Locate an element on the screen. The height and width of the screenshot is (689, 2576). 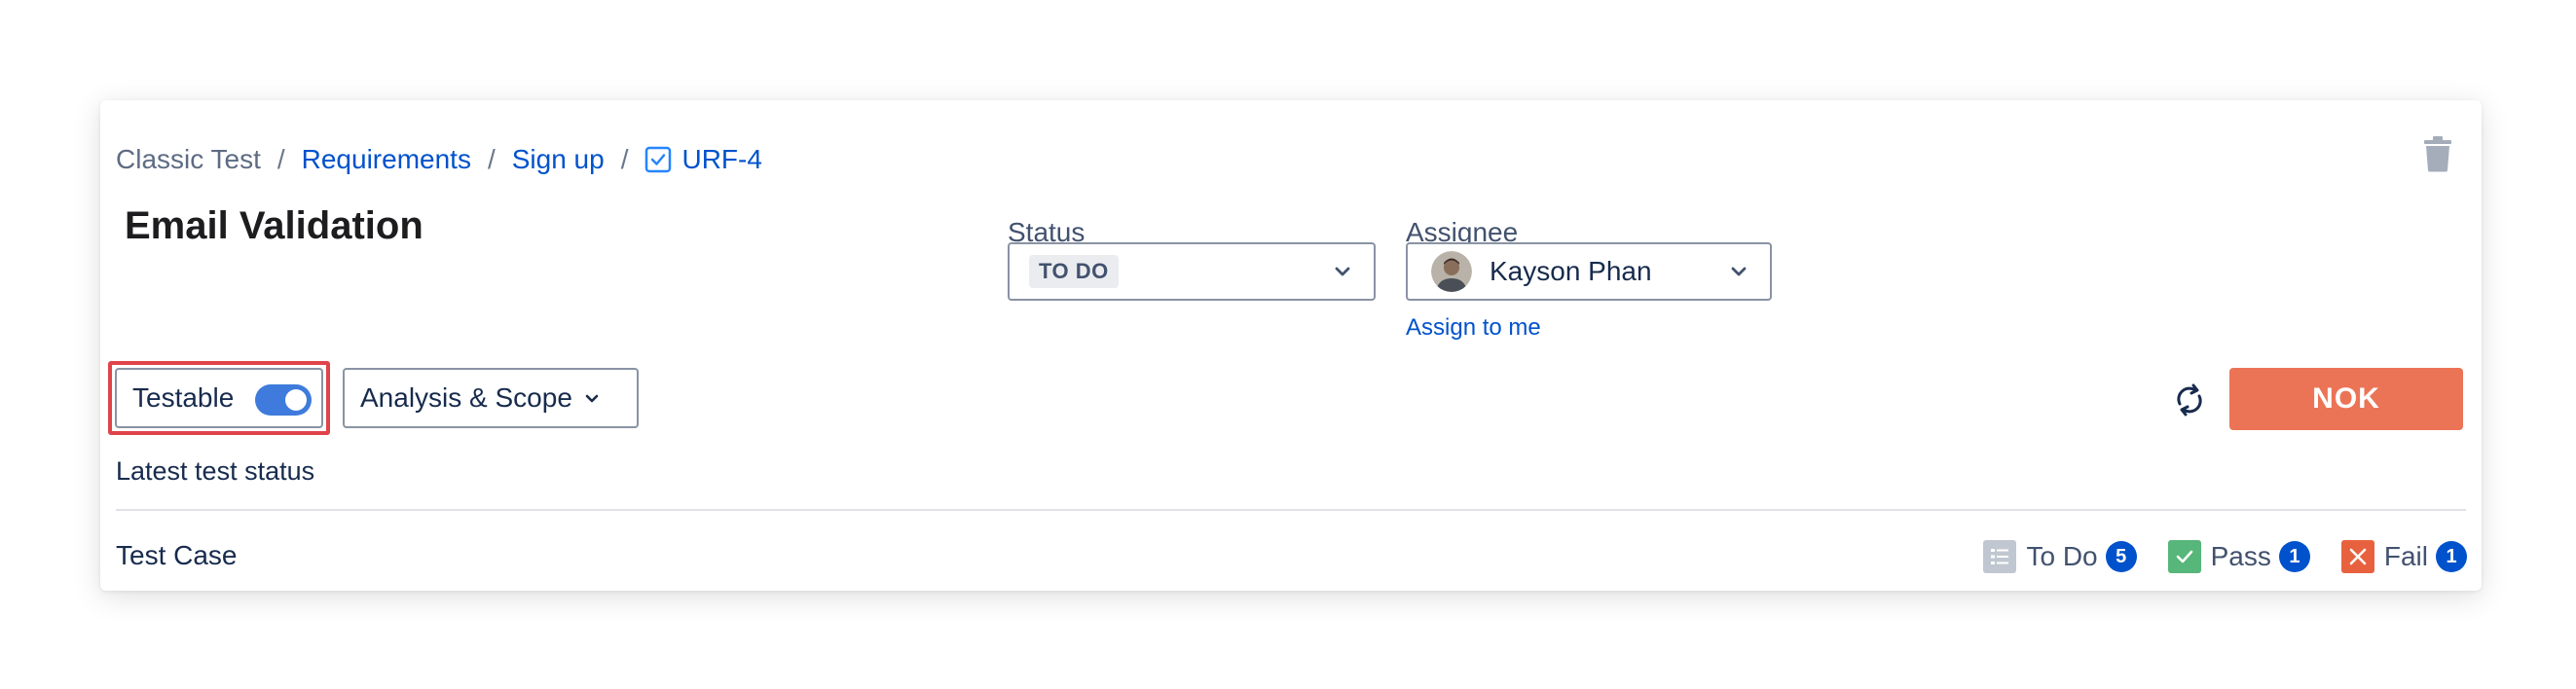
fail-label: Fail is located at coordinates (2405, 556).